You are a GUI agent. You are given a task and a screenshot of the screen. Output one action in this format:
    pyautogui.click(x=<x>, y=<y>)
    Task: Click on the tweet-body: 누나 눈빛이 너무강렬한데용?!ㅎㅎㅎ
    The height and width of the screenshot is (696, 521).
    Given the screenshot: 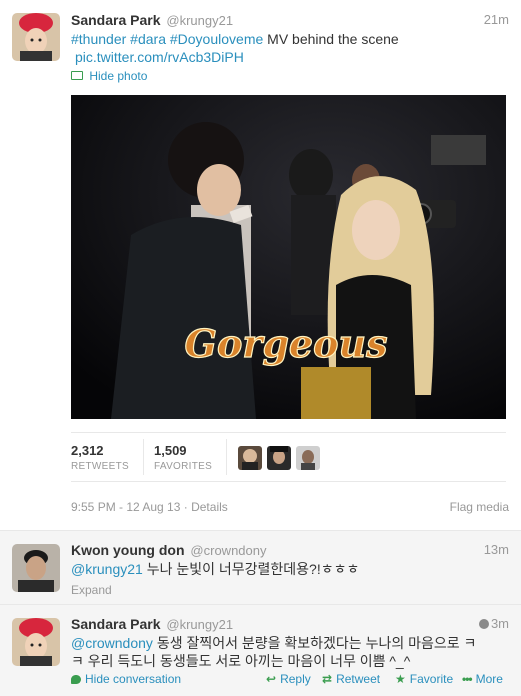 What is the action you would take?
    pyautogui.click(x=253, y=569)
    